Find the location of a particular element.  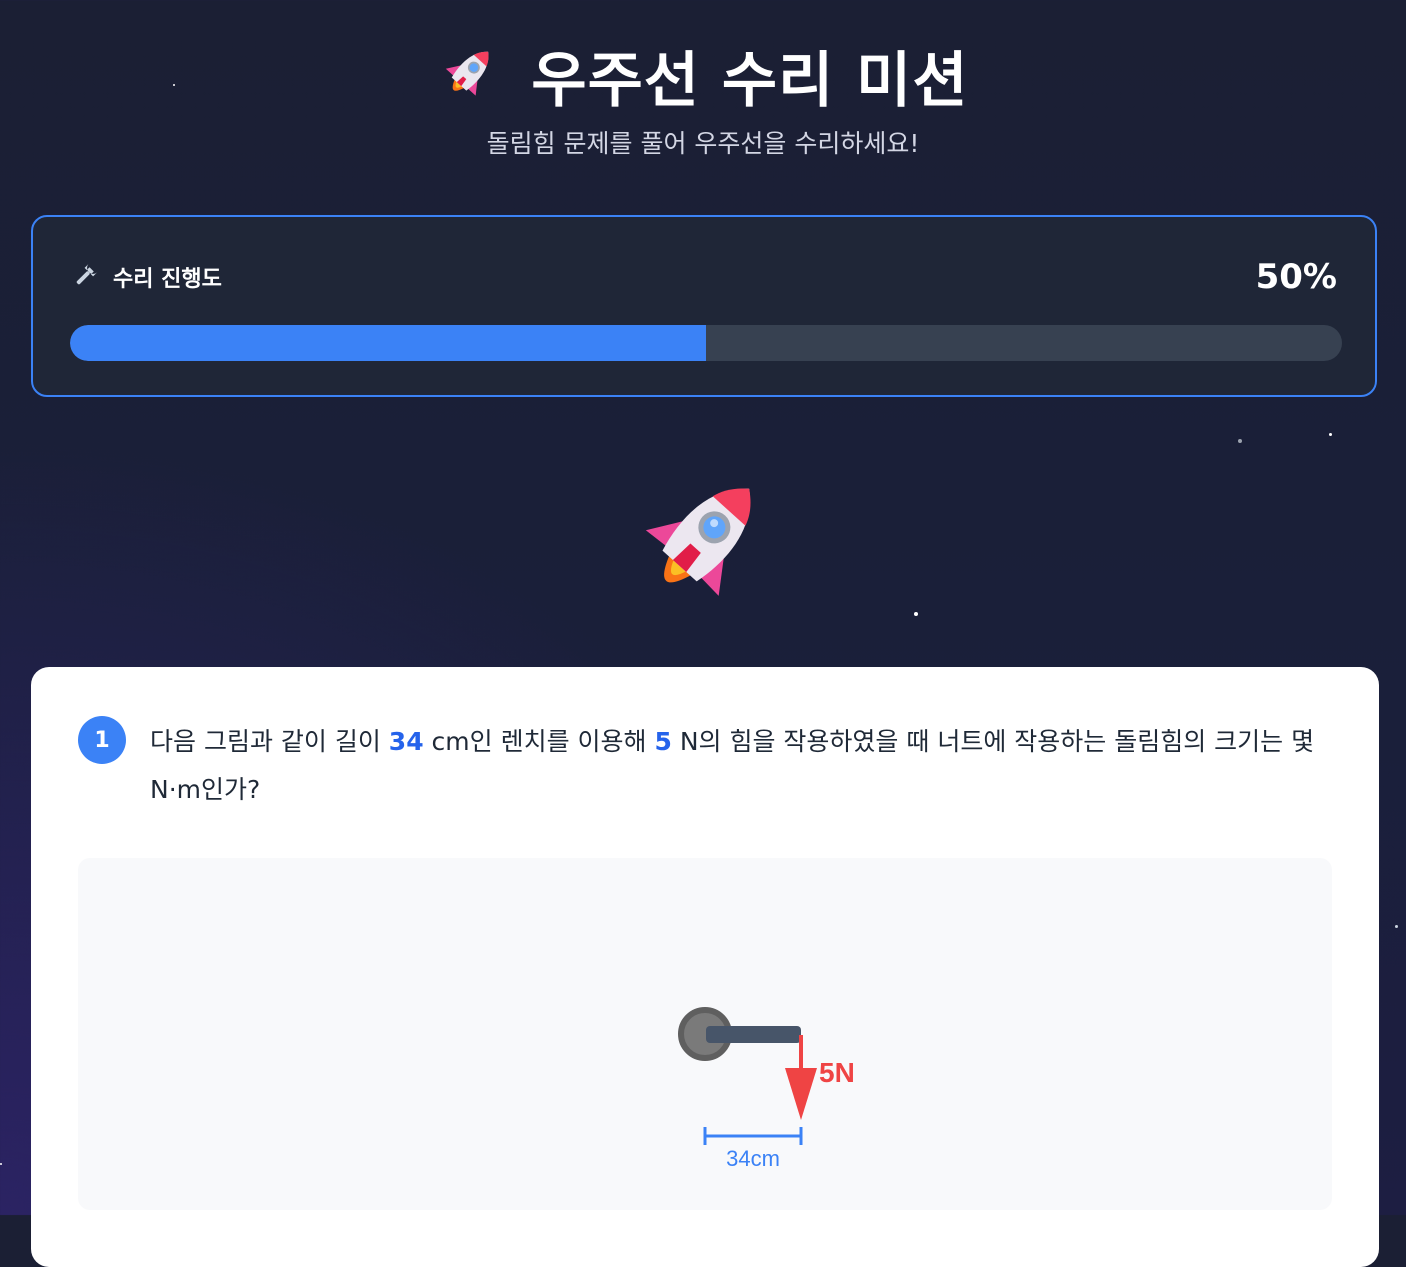

question-text-part: 다음 그림과 같이 길이 is located at coordinates (269, 741).